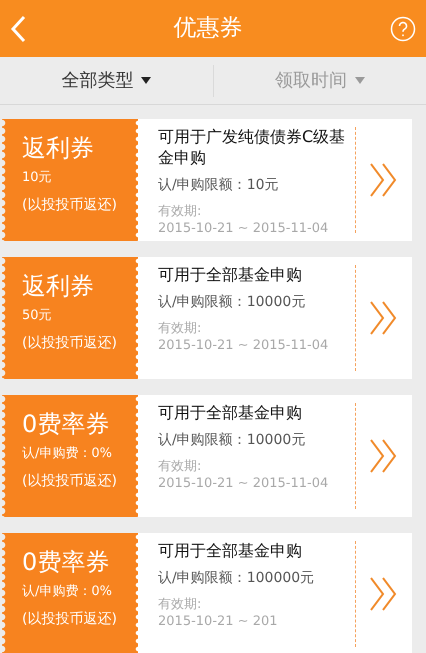  Describe the element at coordinates (37, 179) in the screenshot. I see `coupon-value: 10元` at that location.